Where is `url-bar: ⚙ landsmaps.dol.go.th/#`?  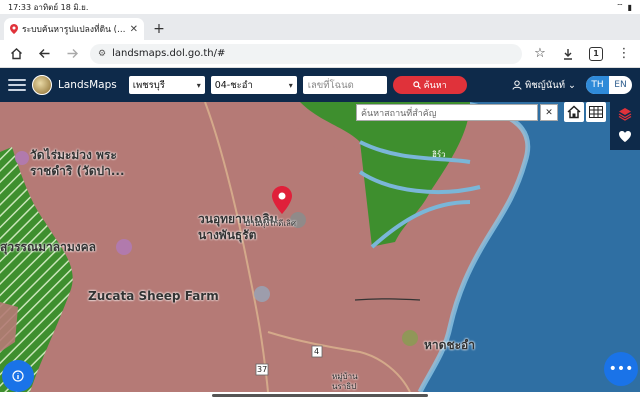
url-bar: ⚙ landsmaps.dol.go.th/# is located at coordinates (306, 53).